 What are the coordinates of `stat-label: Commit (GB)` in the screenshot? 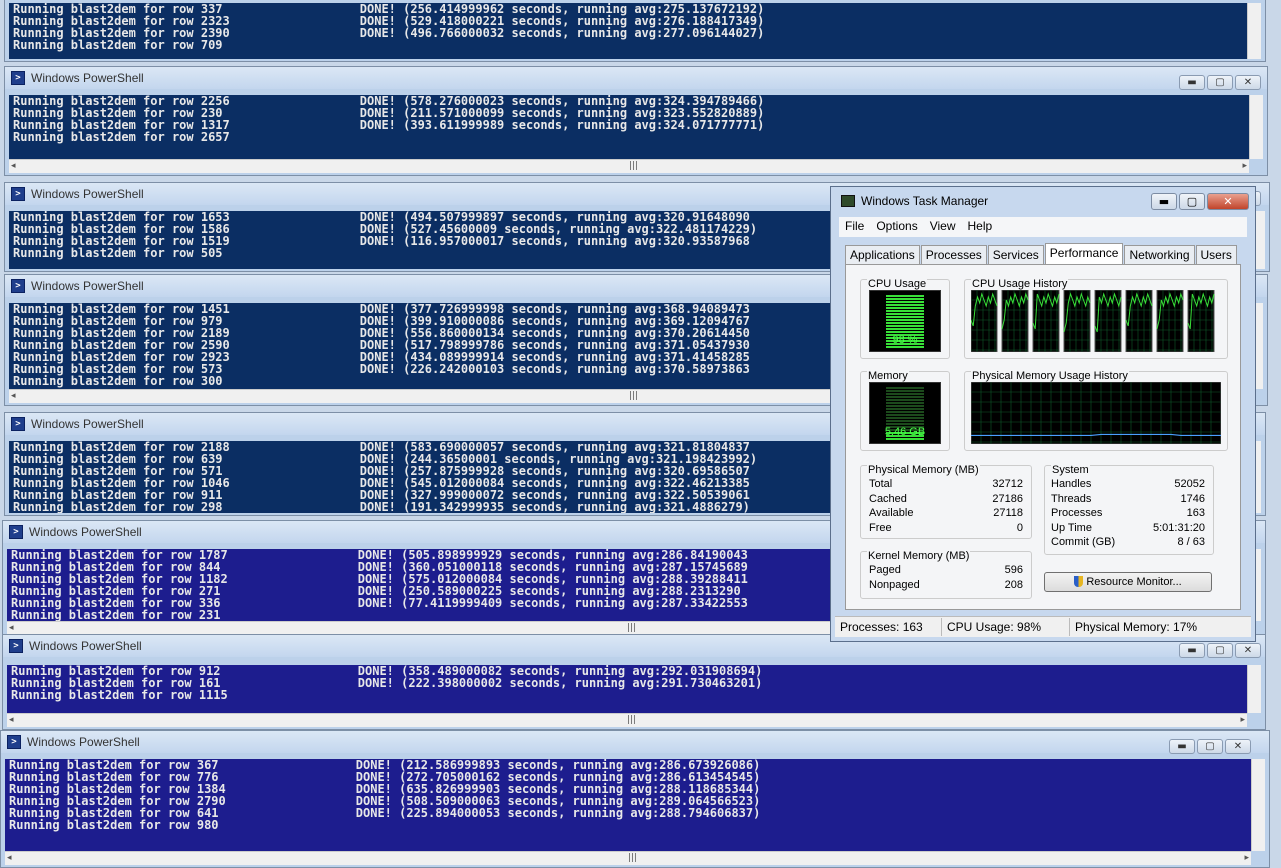 It's located at (1083, 542).